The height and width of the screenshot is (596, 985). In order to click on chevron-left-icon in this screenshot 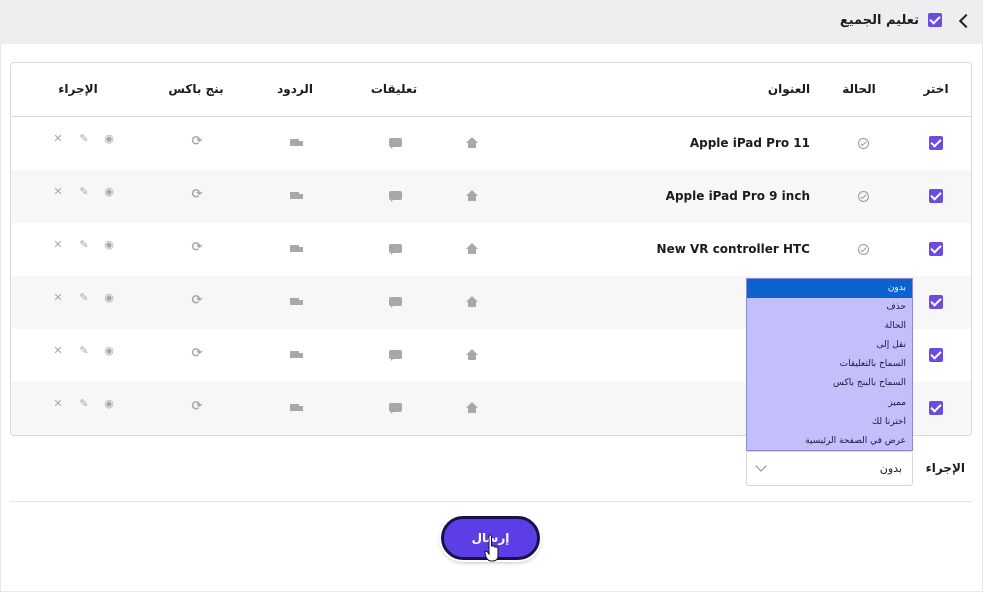, I will do `click(967, 21)`.